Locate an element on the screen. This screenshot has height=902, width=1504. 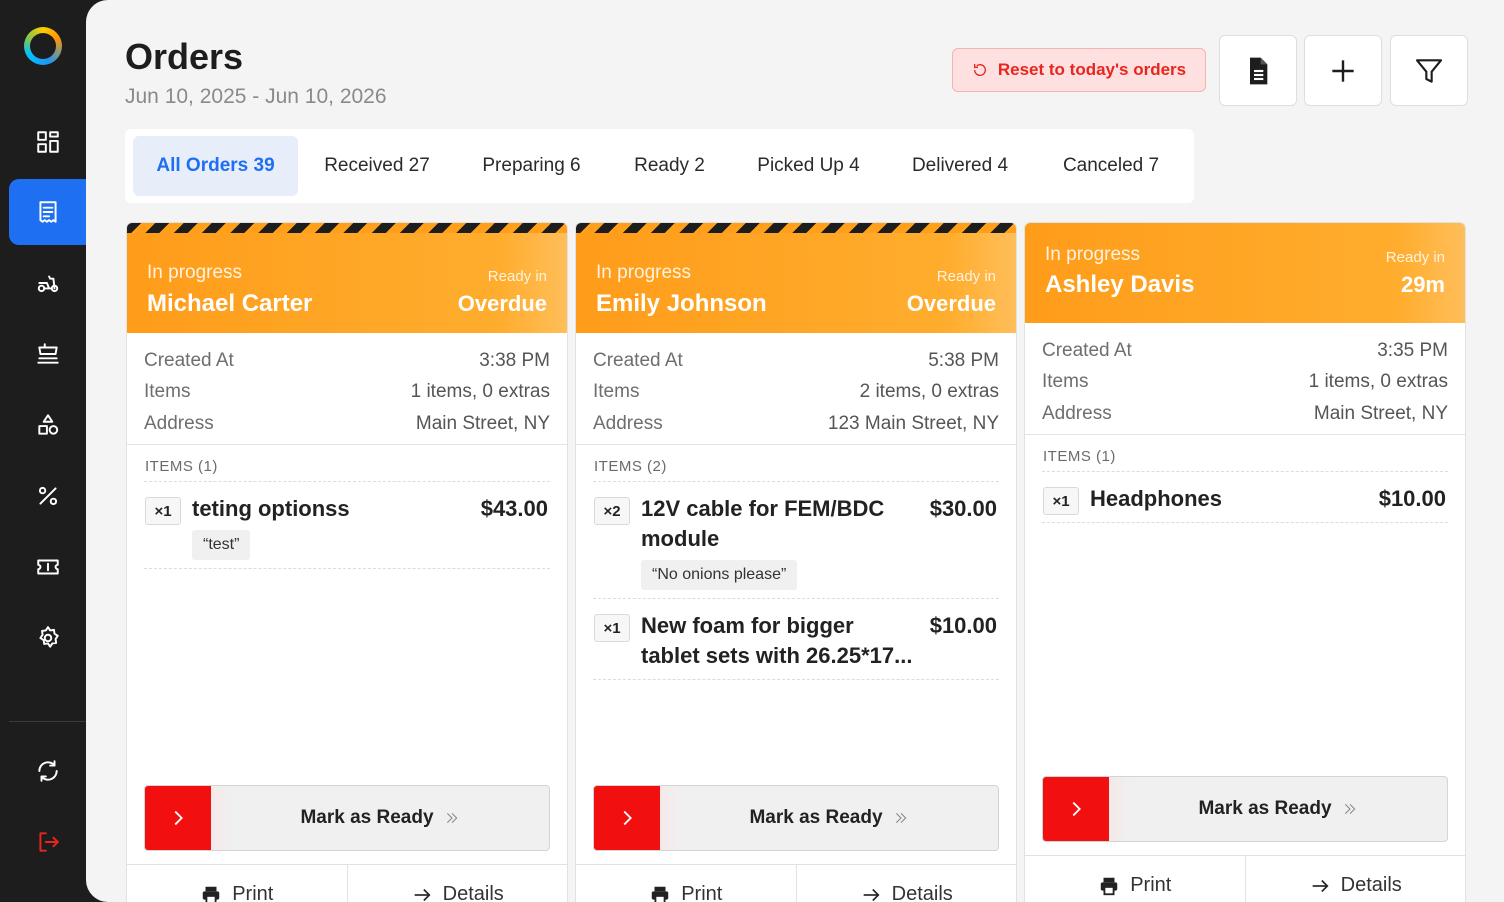
tab-canceled: Canceled 7 is located at coordinates (1111, 166).